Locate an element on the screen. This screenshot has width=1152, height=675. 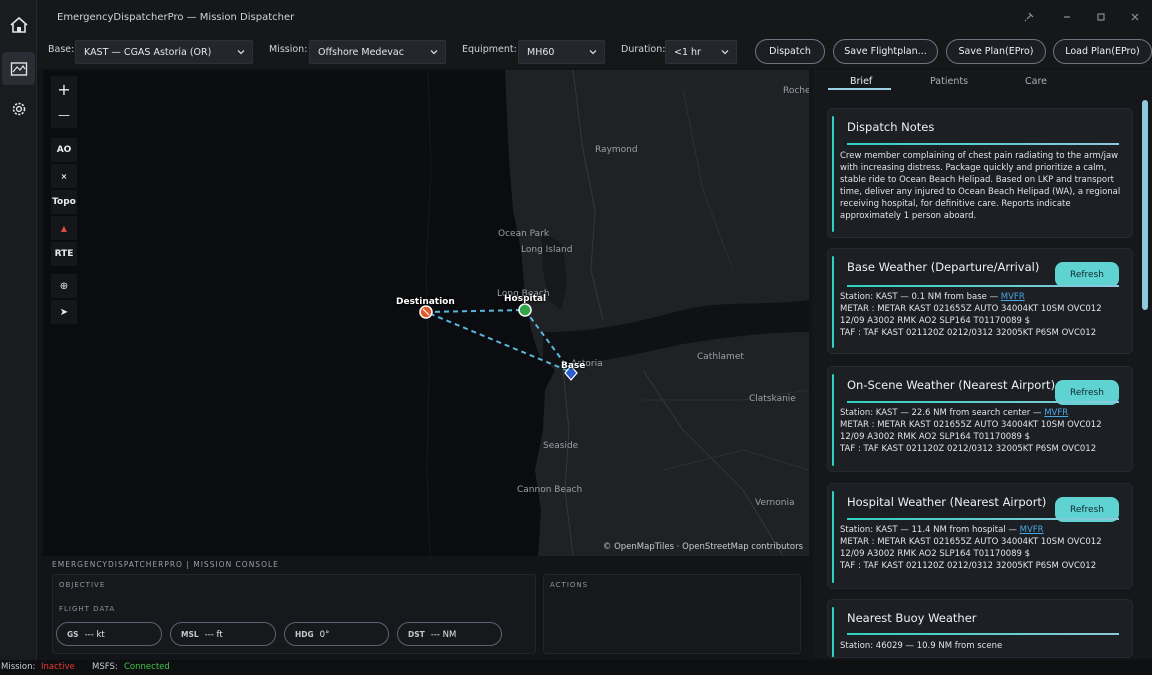
destination-marker is located at coordinates (426, 312).